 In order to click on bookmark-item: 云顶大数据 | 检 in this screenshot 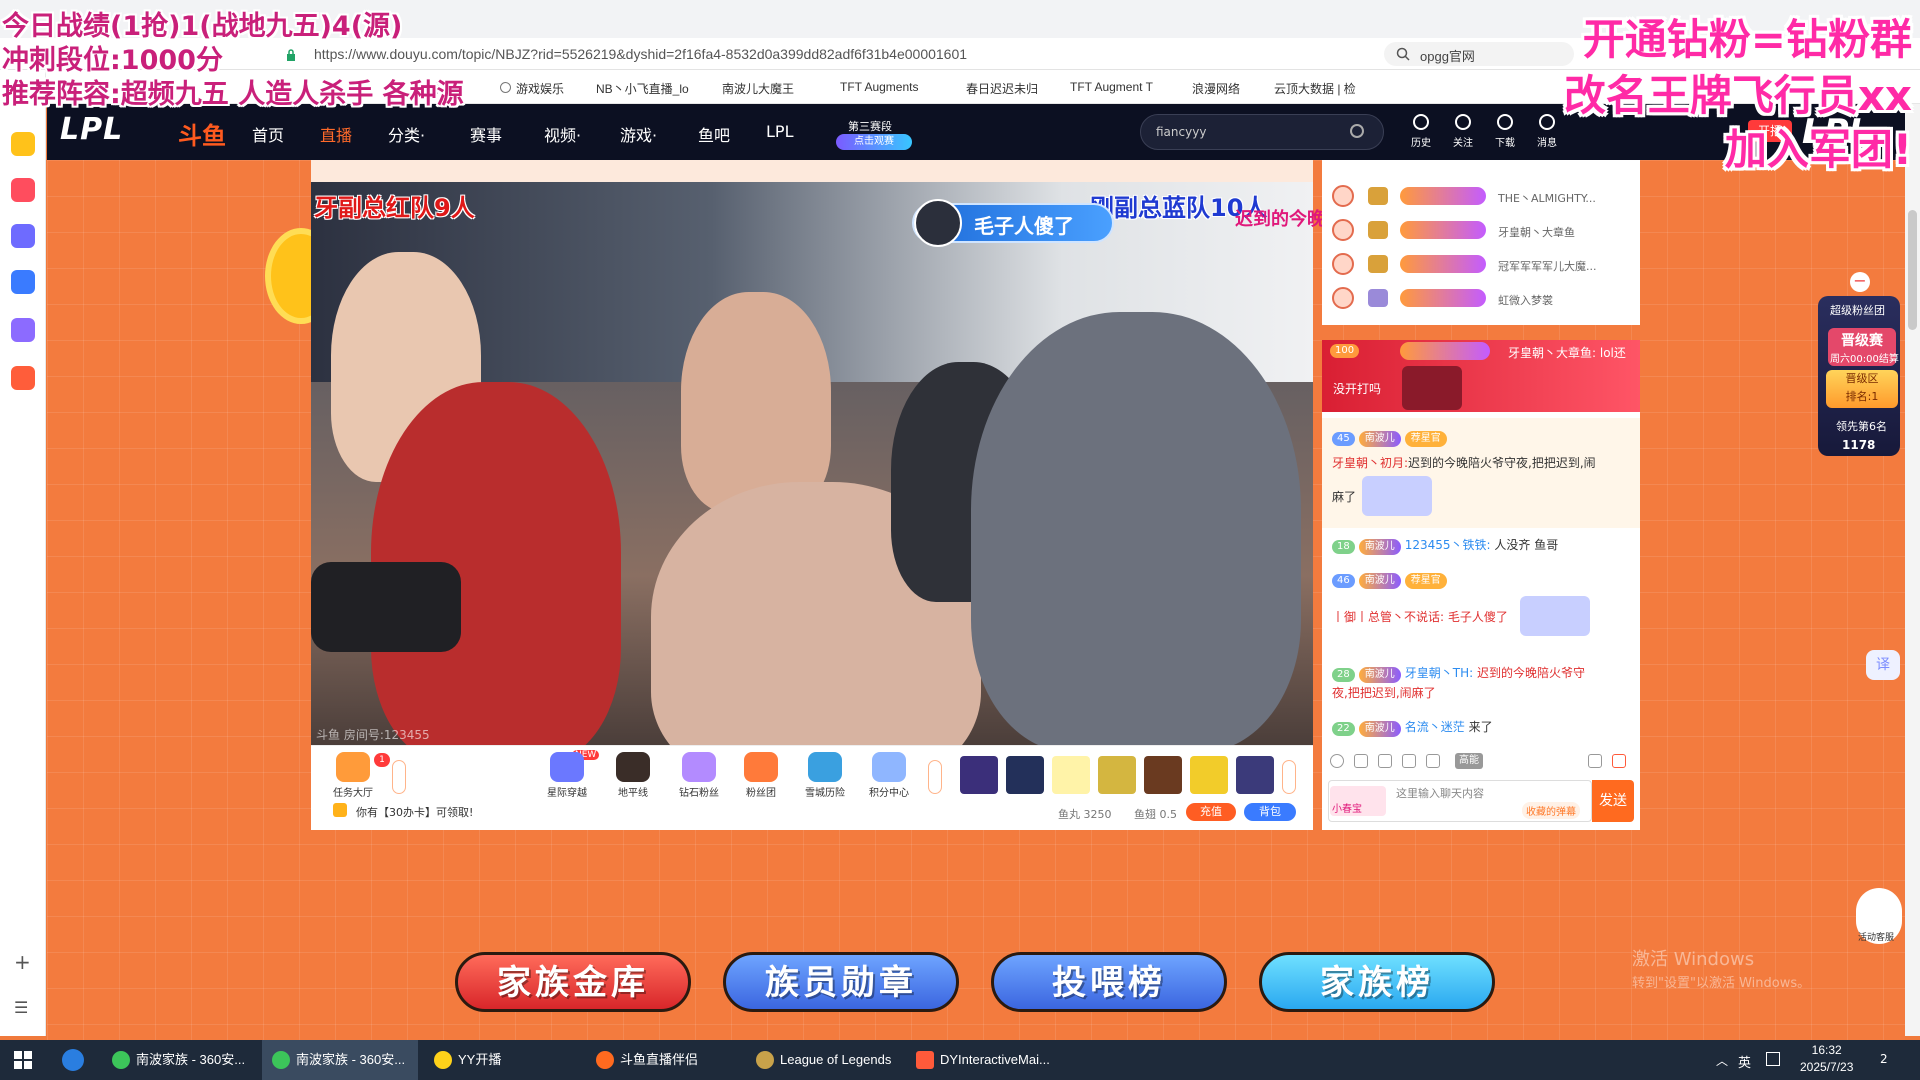, I will do `click(1315, 88)`.